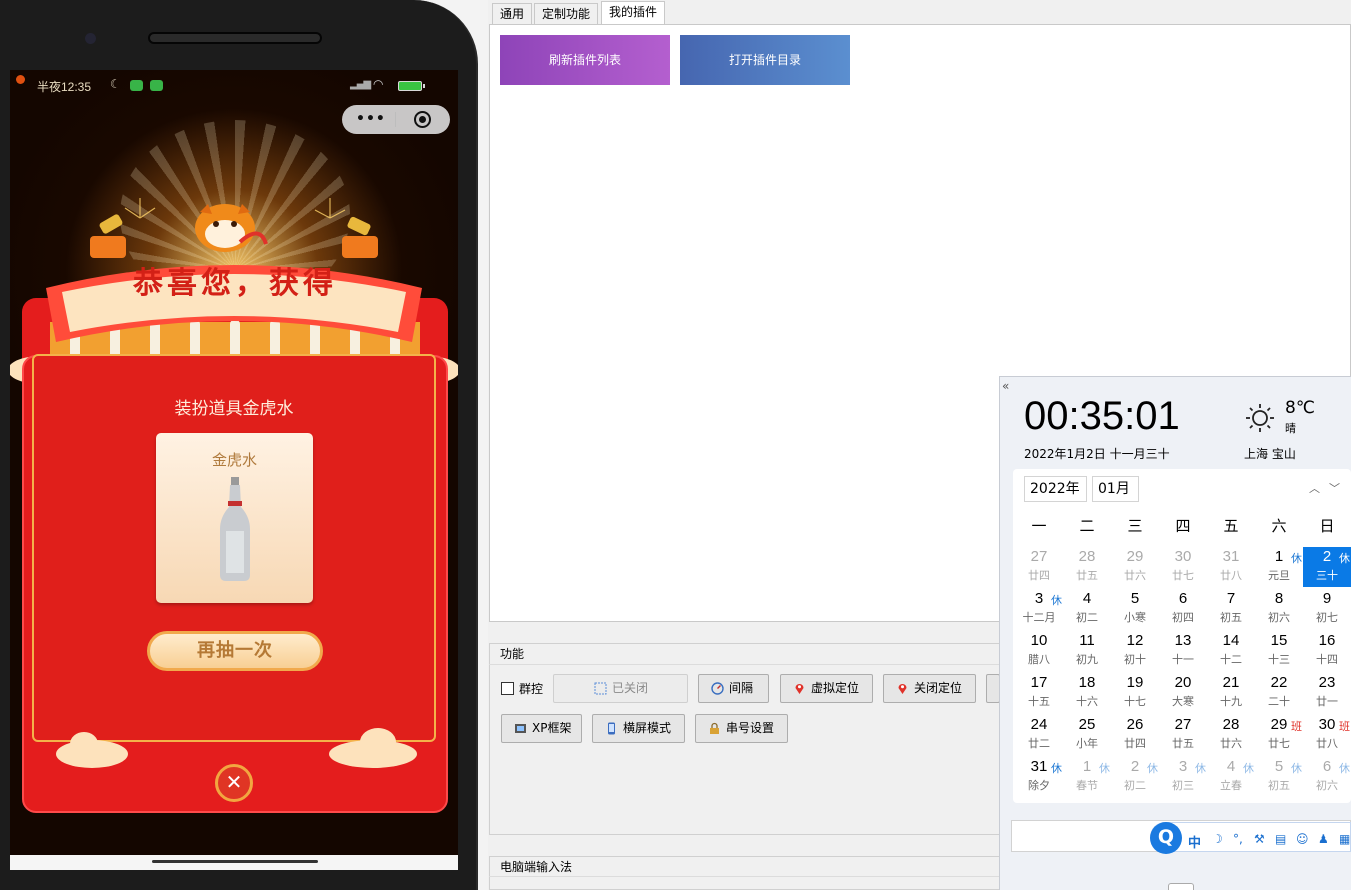 This screenshot has height=890, width=1351. What do you see at coordinates (993, 688) in the screenshot?
I see `hidden-function-button` at bounding box center [993, 688].